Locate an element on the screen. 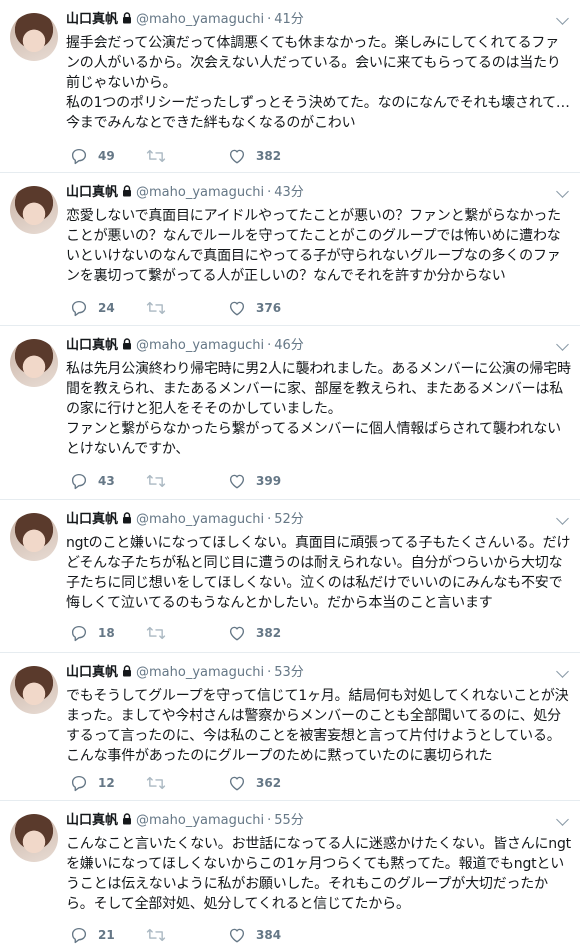 This screenshot has height=945, width=580. reply-button: 24 is located at coordinates (92, 308).